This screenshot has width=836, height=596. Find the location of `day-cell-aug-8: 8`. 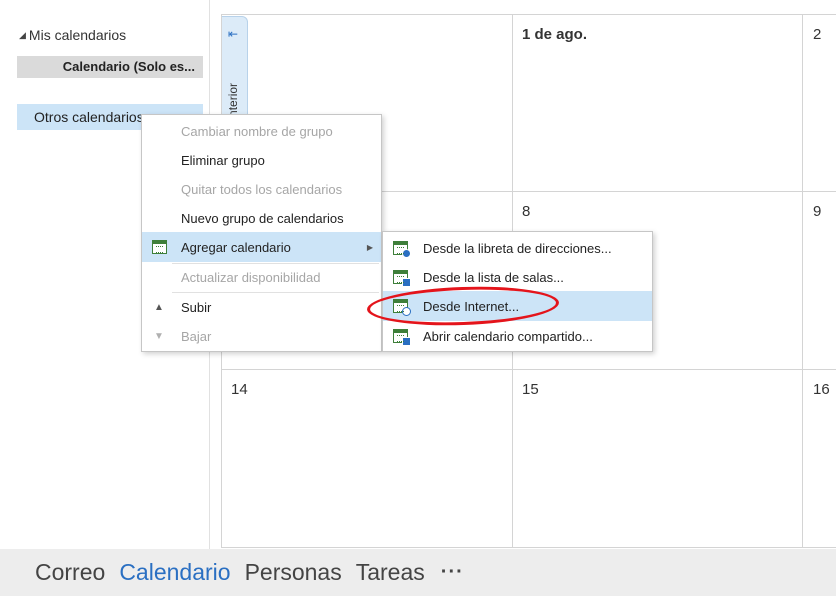

day-cell-aug-8: 8 is located at coordinates (526, 211).